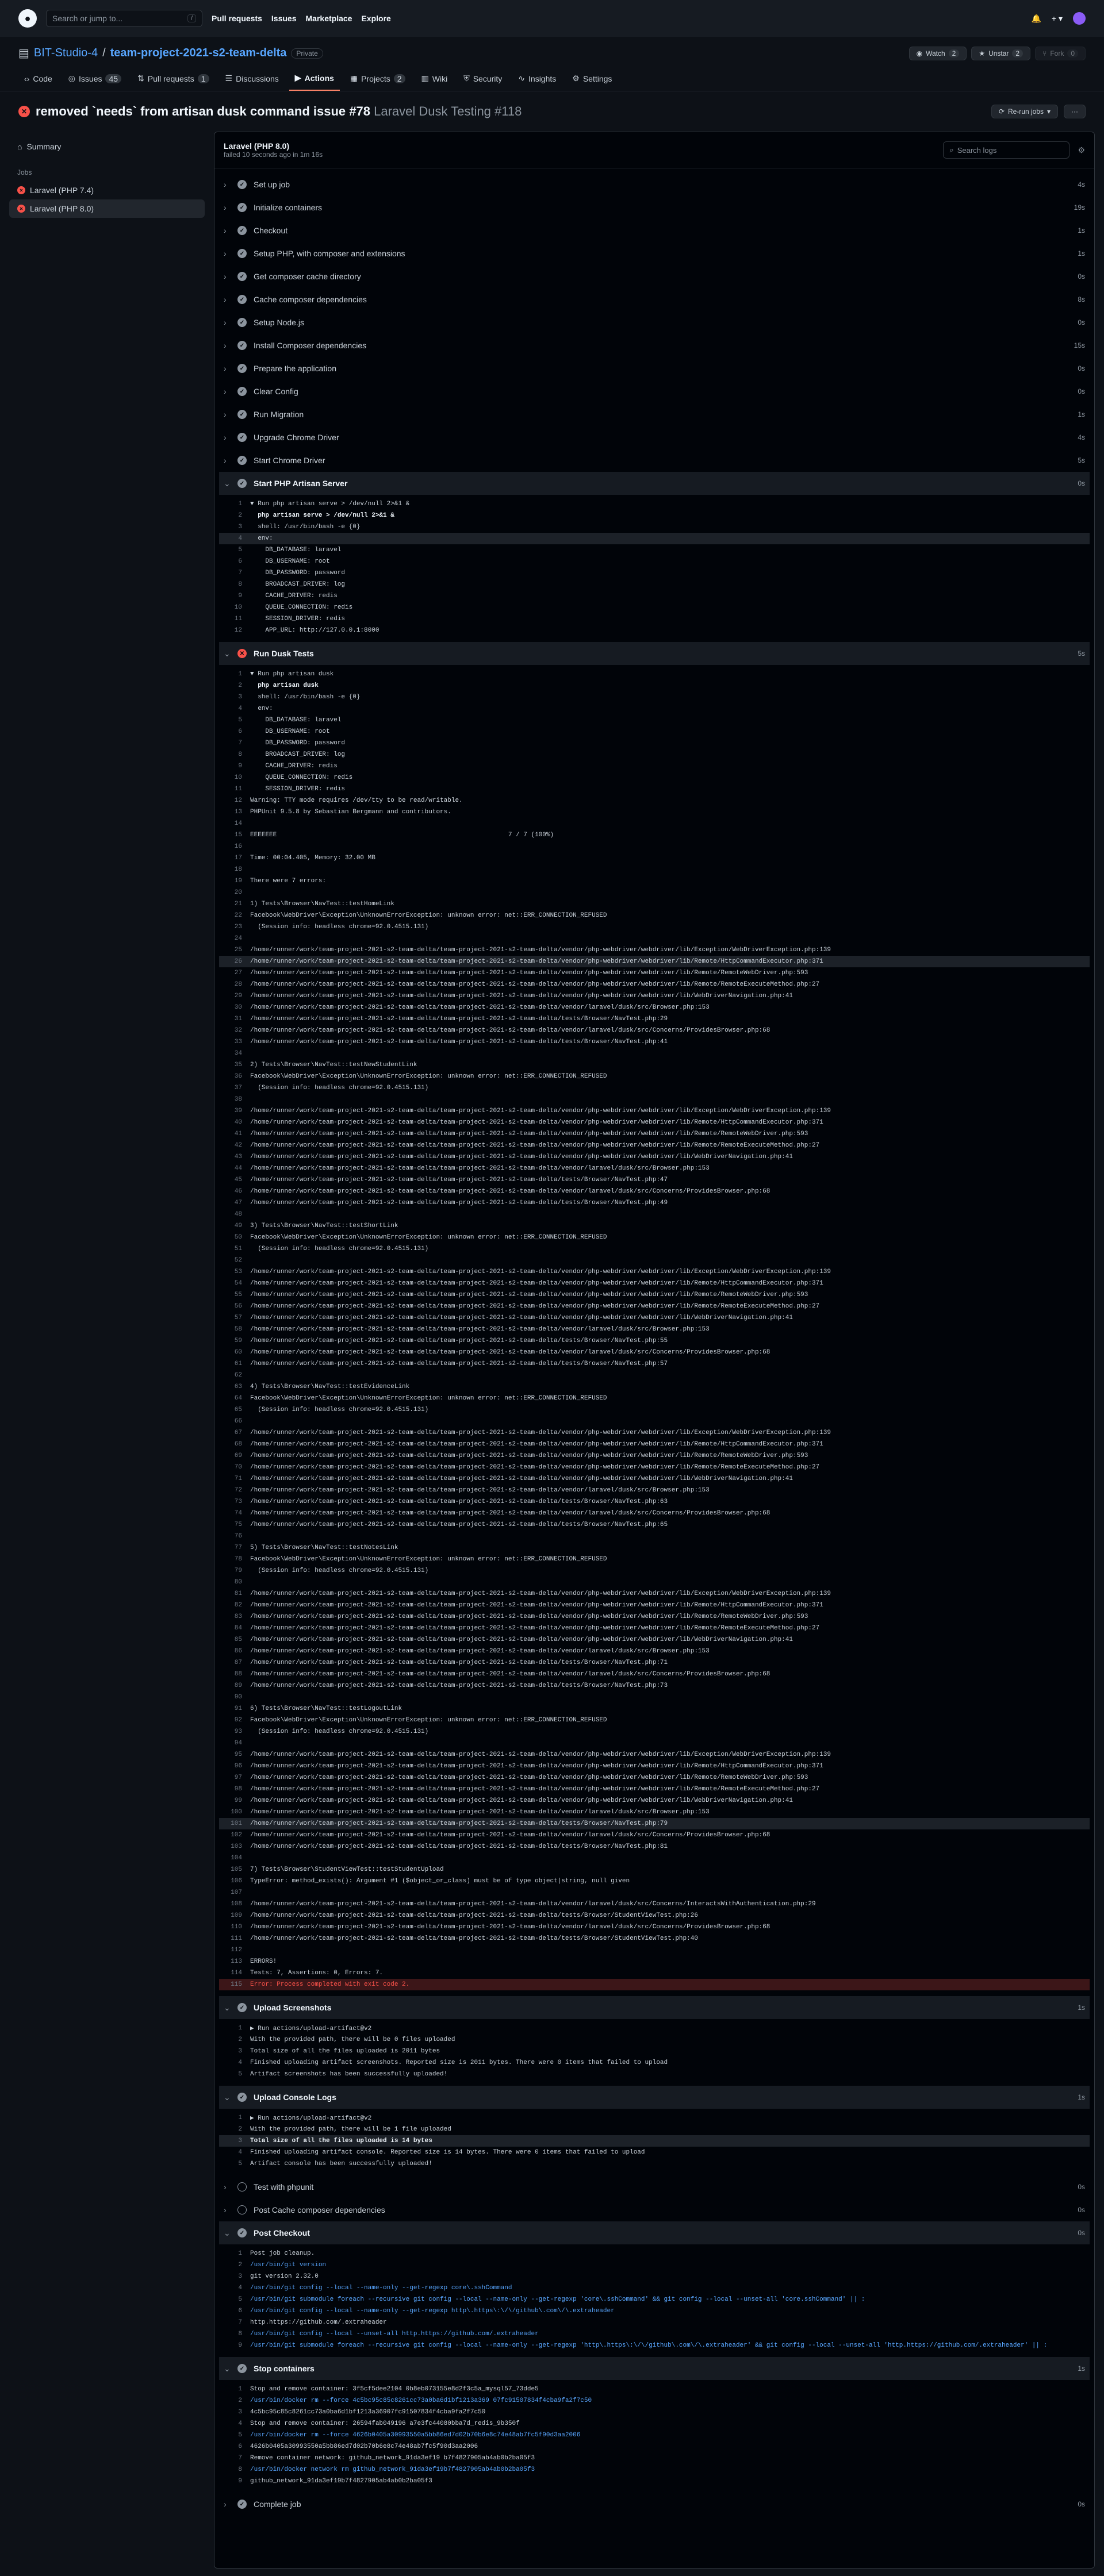 The height and width of the screenshot is (2576, 1104). I want to click on job-step: › ✓ Get composer cache directory 0s, so click(654, 276).